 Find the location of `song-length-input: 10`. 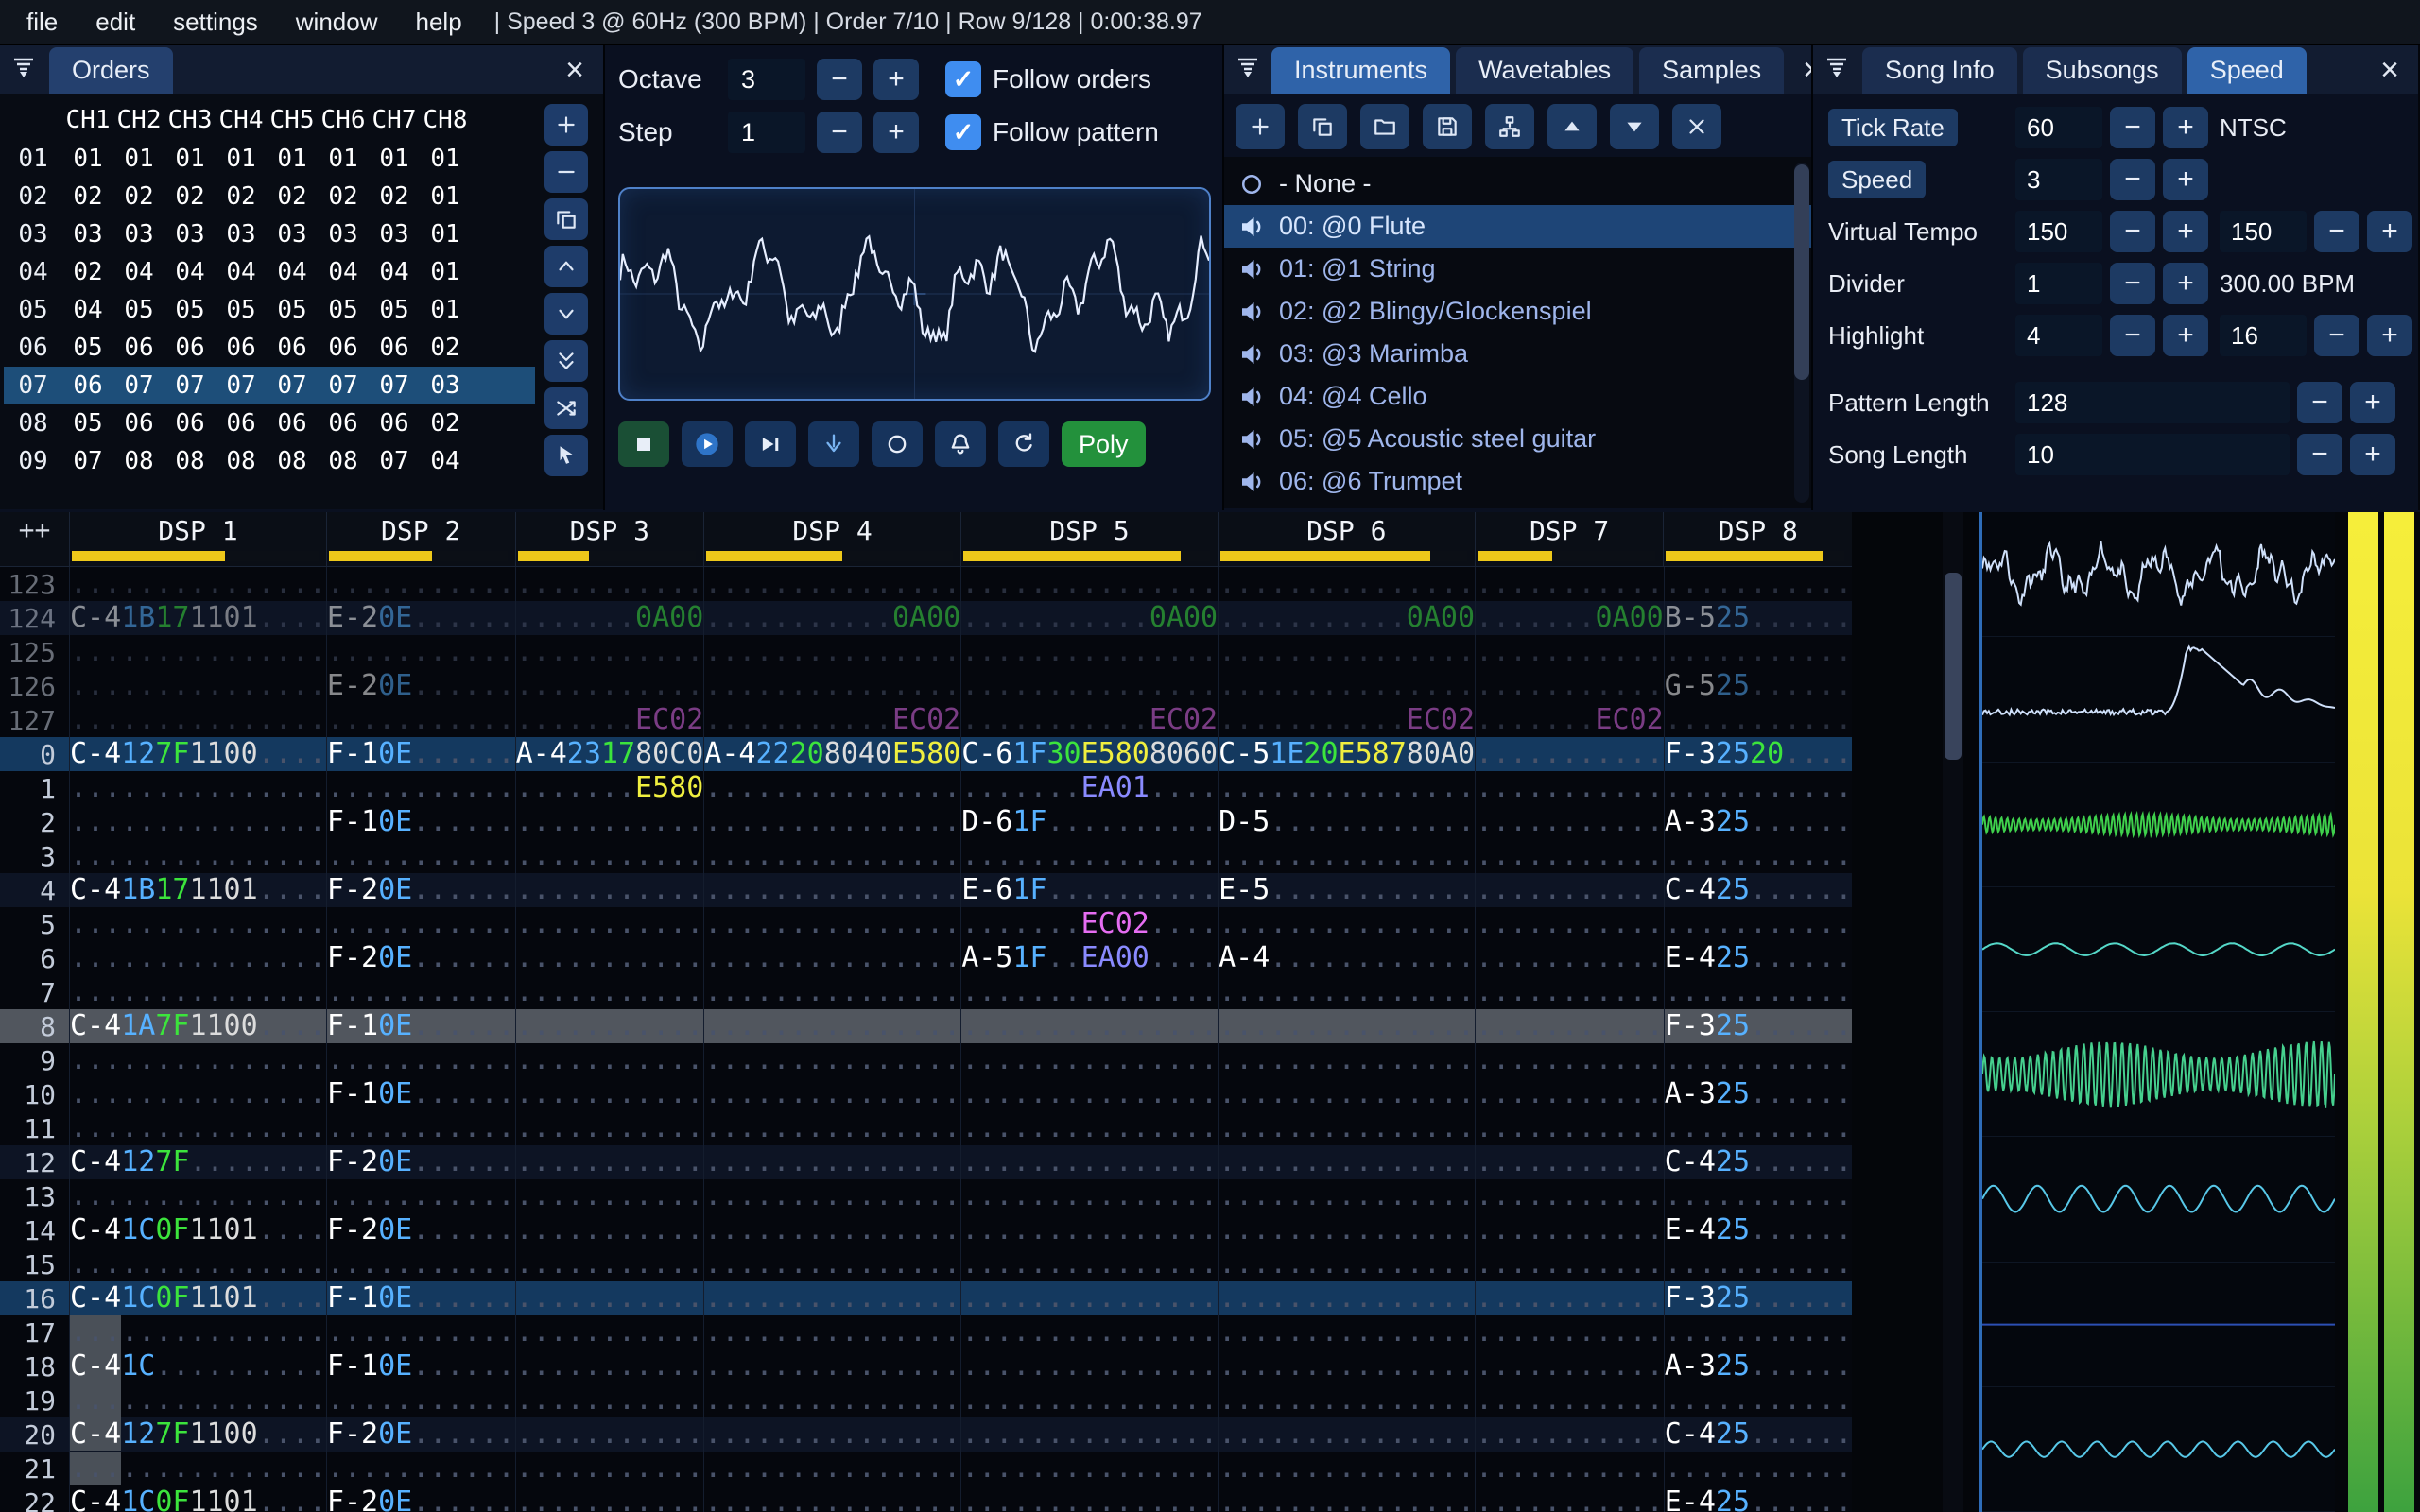

song-length-input: 10 is located at coordinates (2152, 454).